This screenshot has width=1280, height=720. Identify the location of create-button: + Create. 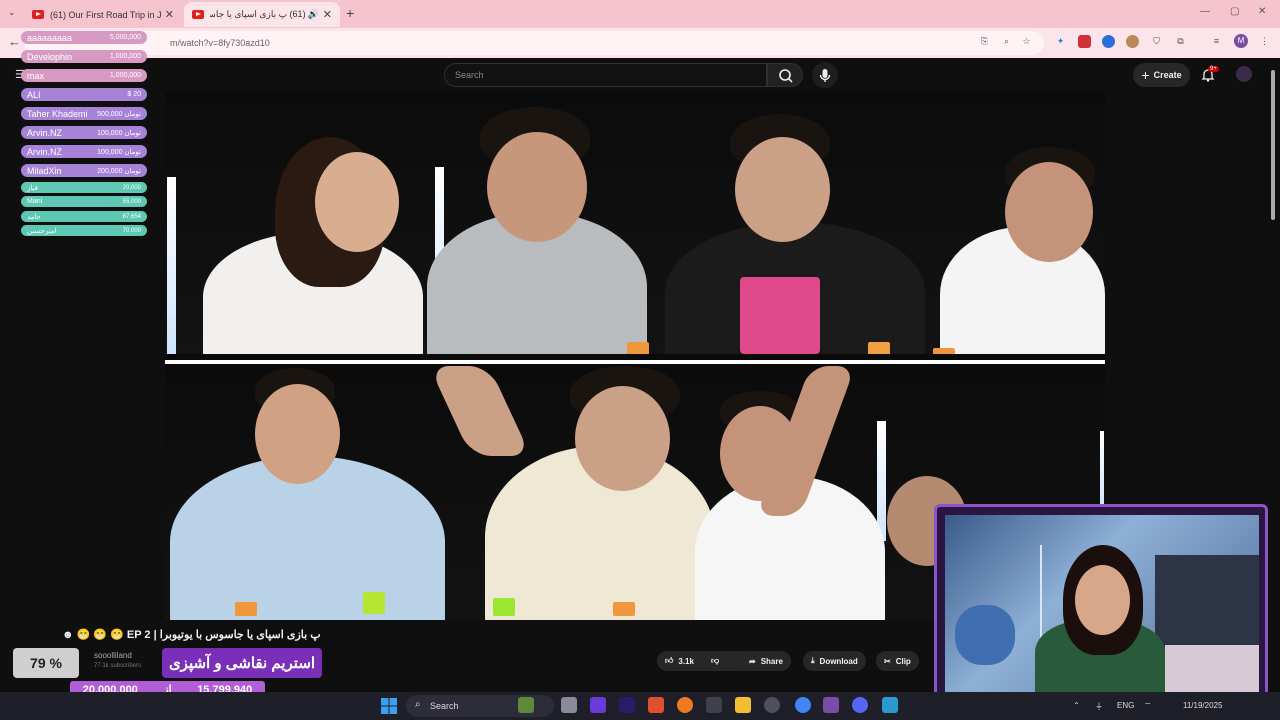
(1161, 75).